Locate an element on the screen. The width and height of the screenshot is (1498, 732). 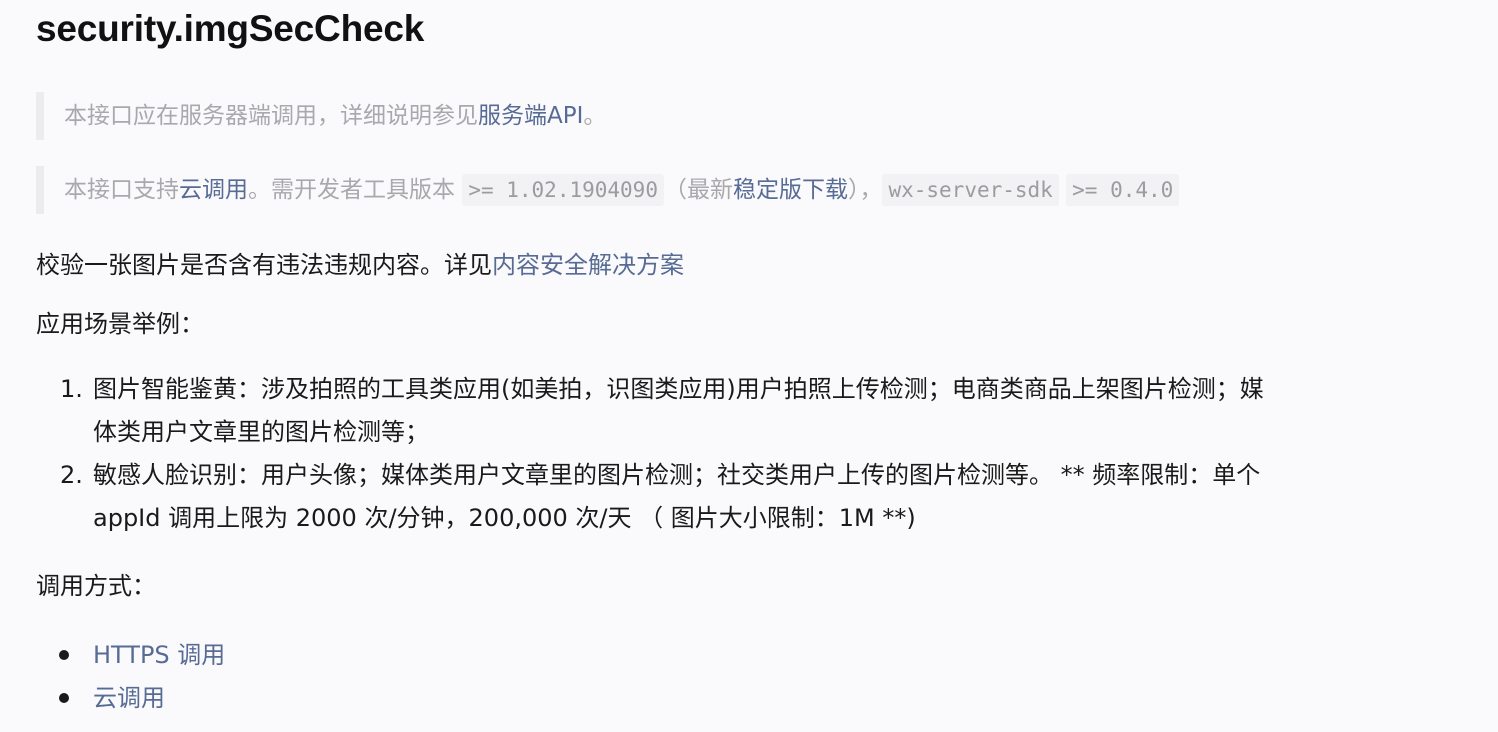
call-methods-label: 调用方式： is located at coordinates (96, 586).